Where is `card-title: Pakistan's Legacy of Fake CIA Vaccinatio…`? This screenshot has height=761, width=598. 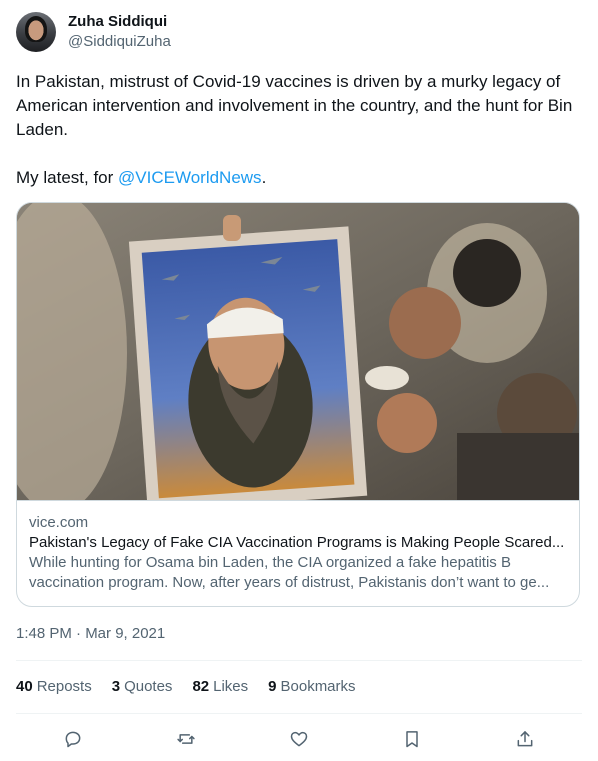
card-title: Pakistan's Legacy of Fake CIA Vaccinatio… is located at coordinates (298, 543).